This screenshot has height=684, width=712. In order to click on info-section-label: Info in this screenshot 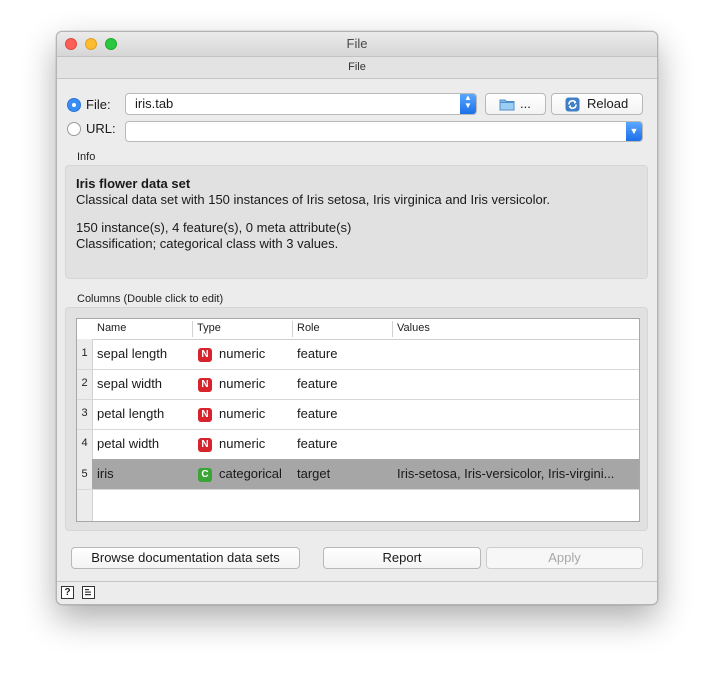, I will do `click(86, 157)`.